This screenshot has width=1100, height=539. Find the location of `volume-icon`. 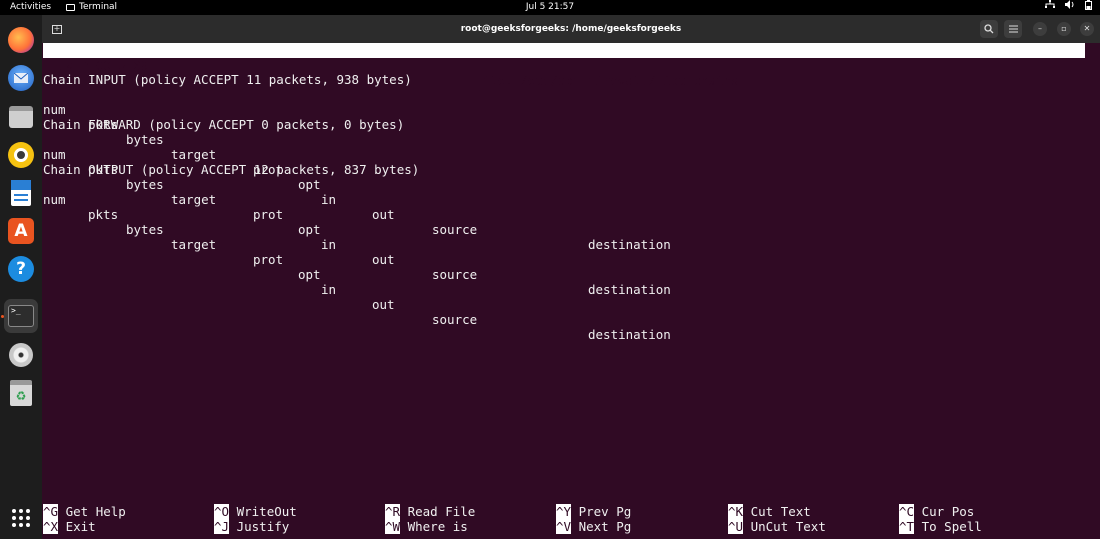

volume-icon is located at coordinates (1070, 7).